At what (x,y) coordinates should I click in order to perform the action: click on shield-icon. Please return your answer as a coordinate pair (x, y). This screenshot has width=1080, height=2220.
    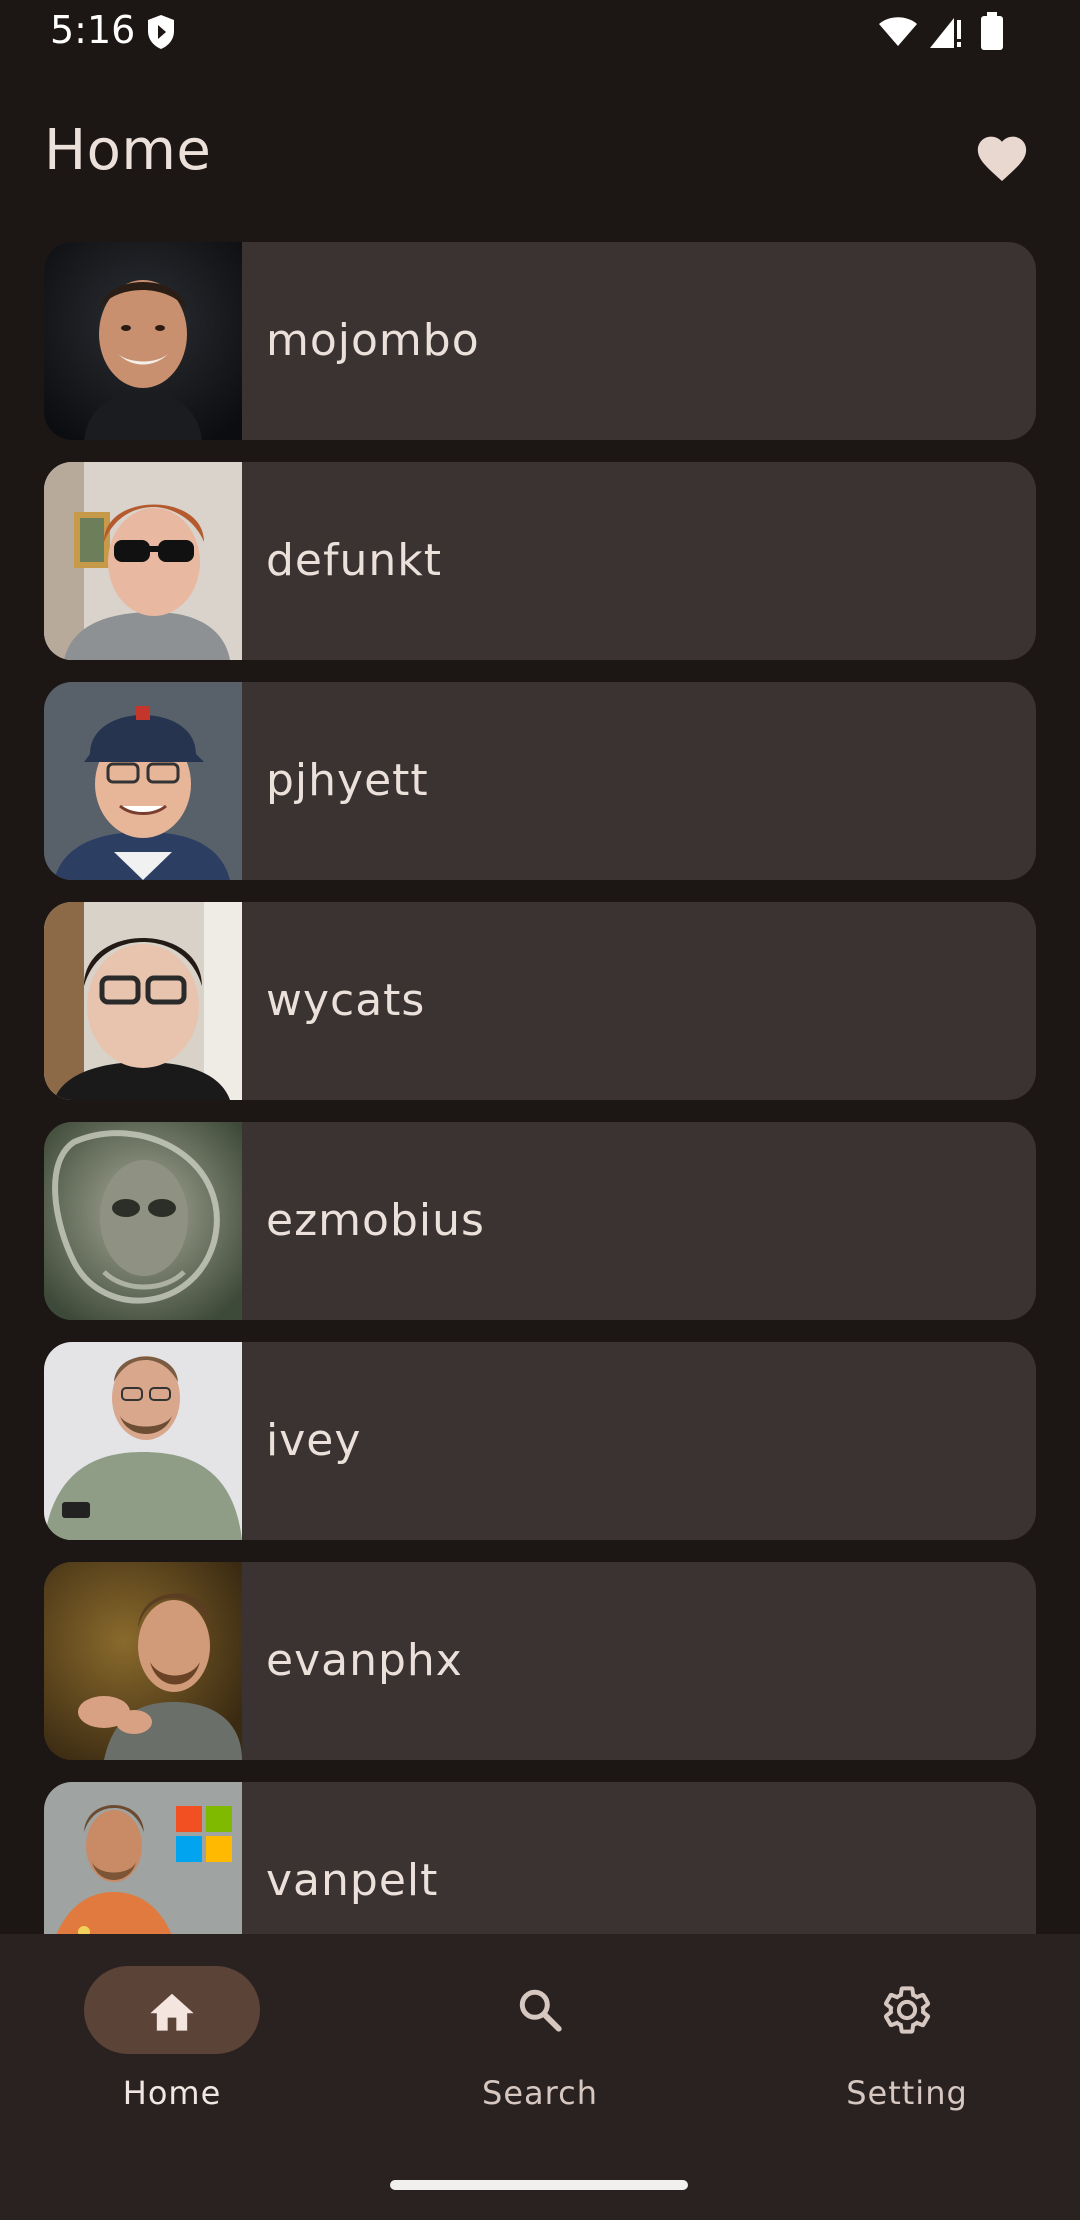
    Looking at the image, I should click on (161, 32).